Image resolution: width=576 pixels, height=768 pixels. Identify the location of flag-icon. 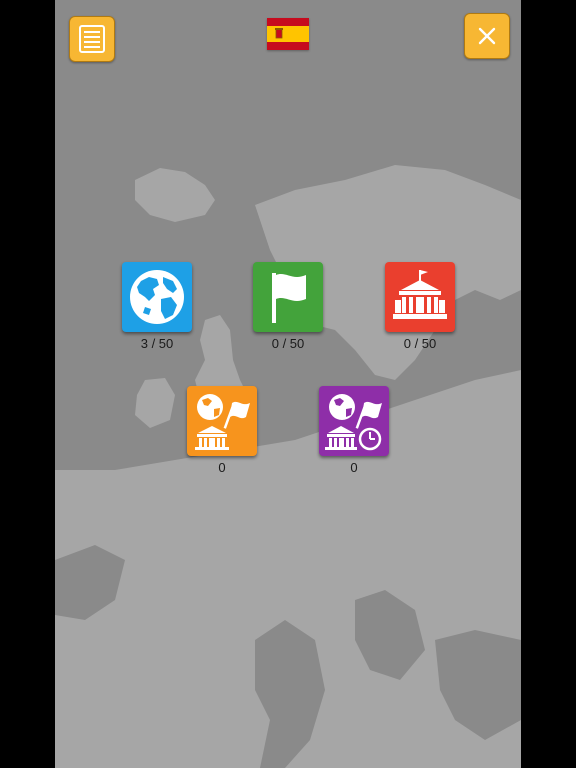
(289, 298).